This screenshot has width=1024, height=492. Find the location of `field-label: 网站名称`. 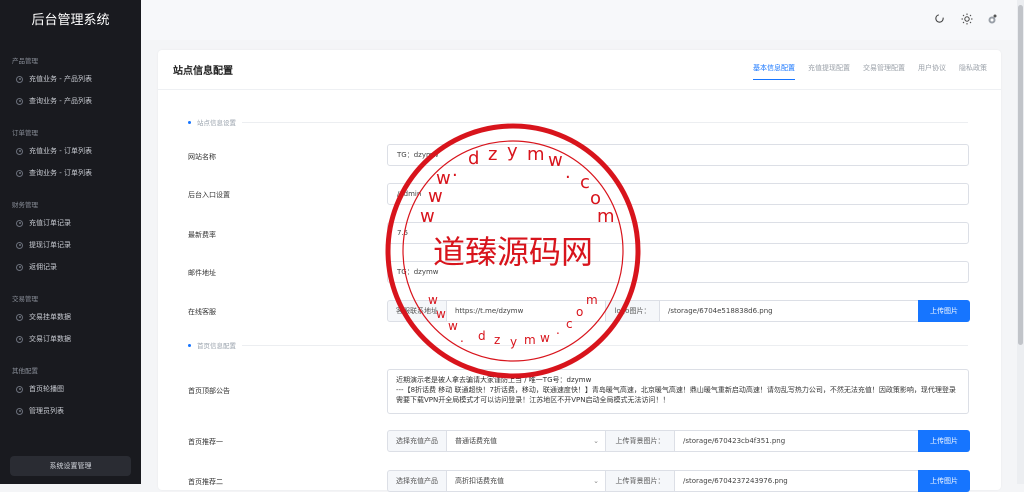

field-label: 网站名称 is located at coordinates (202, 157).